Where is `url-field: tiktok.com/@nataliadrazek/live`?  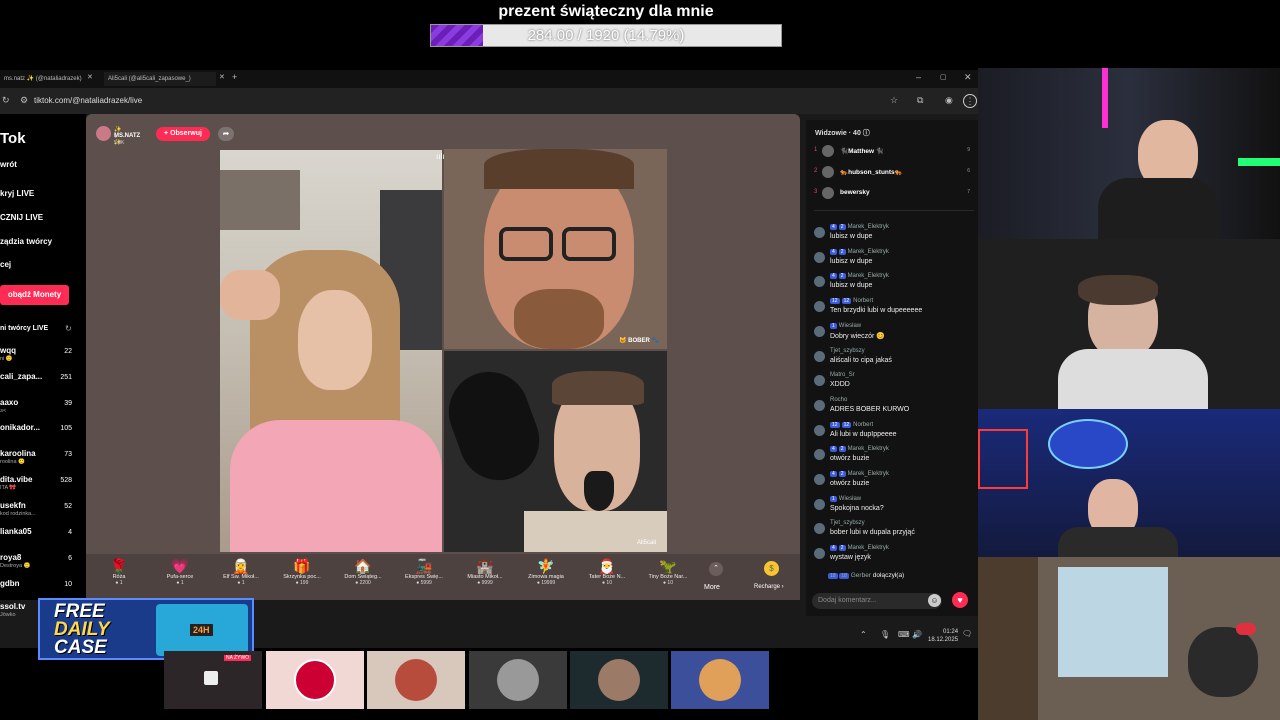 url-field: tiktok.com/@nataliadrazek/live is located at coordinates (88, 100).